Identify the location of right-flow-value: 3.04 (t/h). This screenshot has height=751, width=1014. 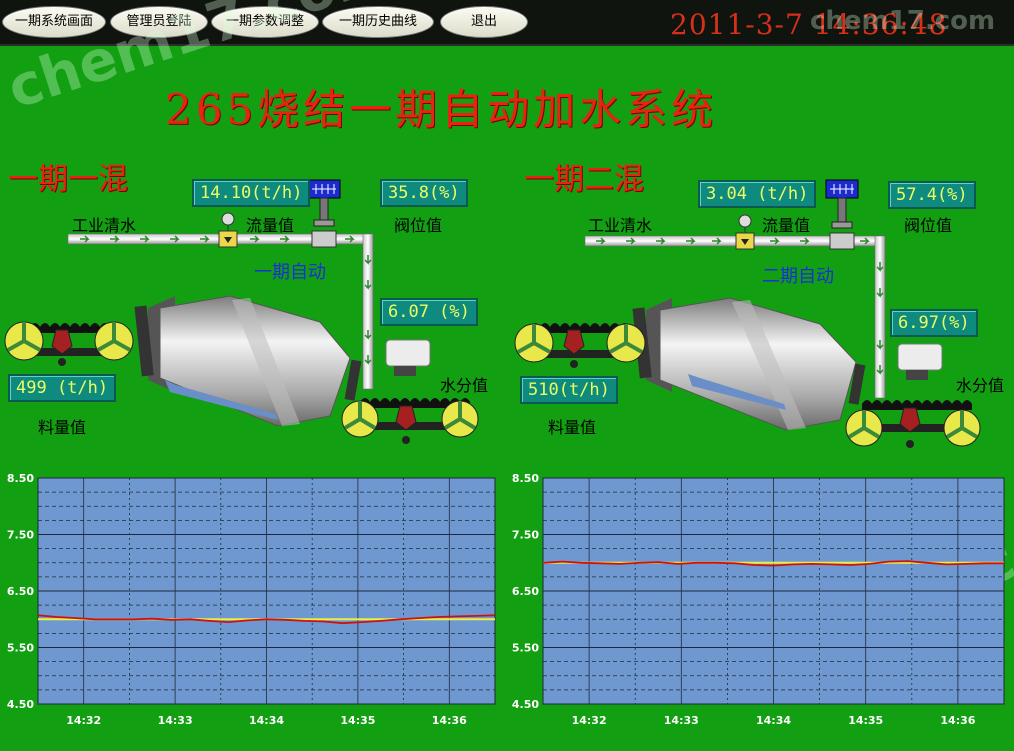
(757, 194).